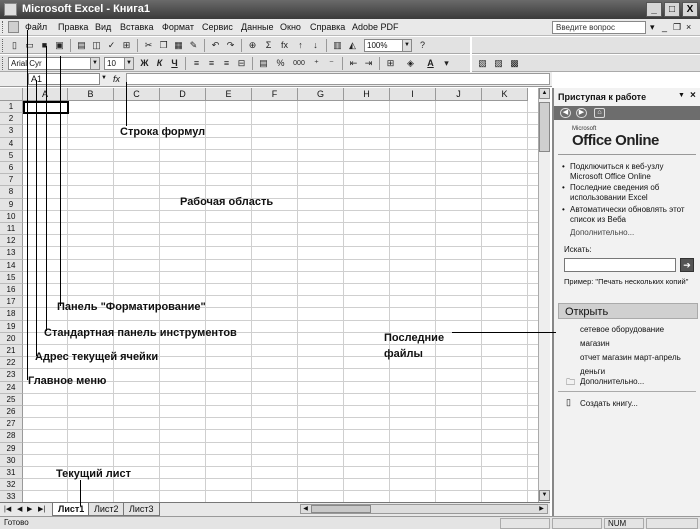  What do you see at coordinates (81, 45) in the screenshot?
I see `print-icon: ▤` at bounding box center [81, 45].